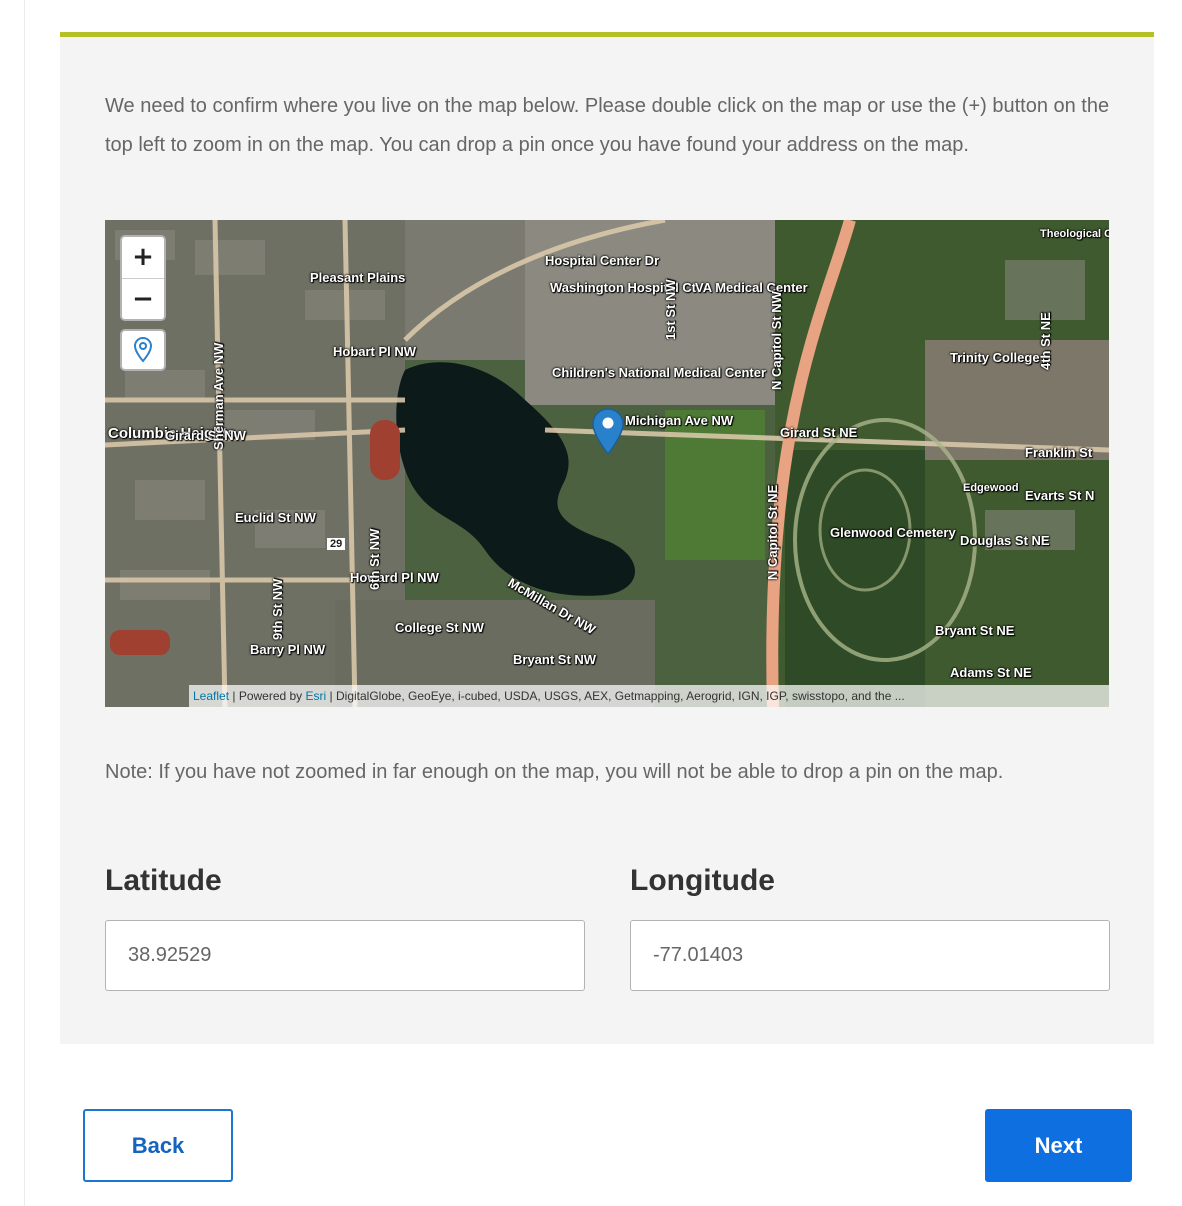 The height and width of the screenshot is (1206, 1182). Describe the element at coordinates (772, 532) in the screenshot. I see `map-label: N Capitol St NE` at that location.